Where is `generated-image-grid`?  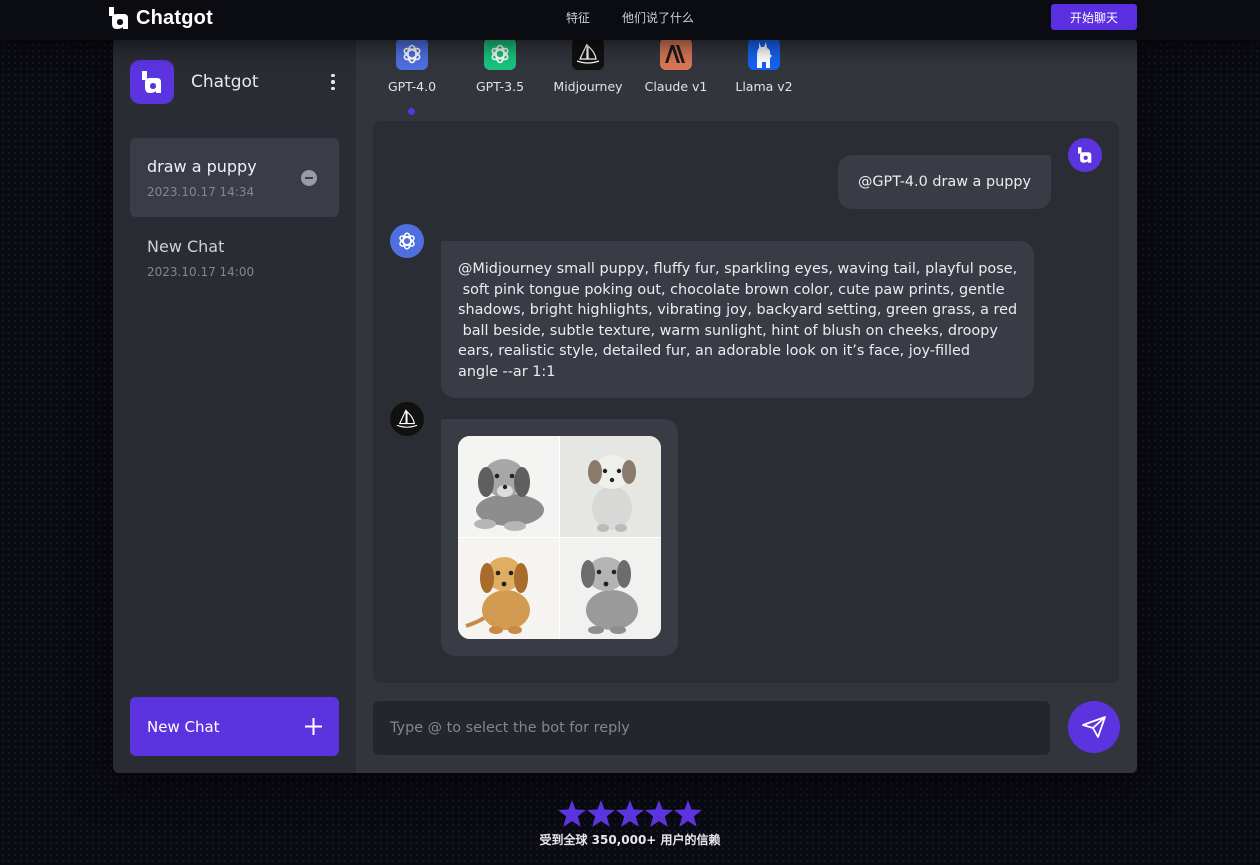 generated-image-grid is located at coordinates (559, 537).